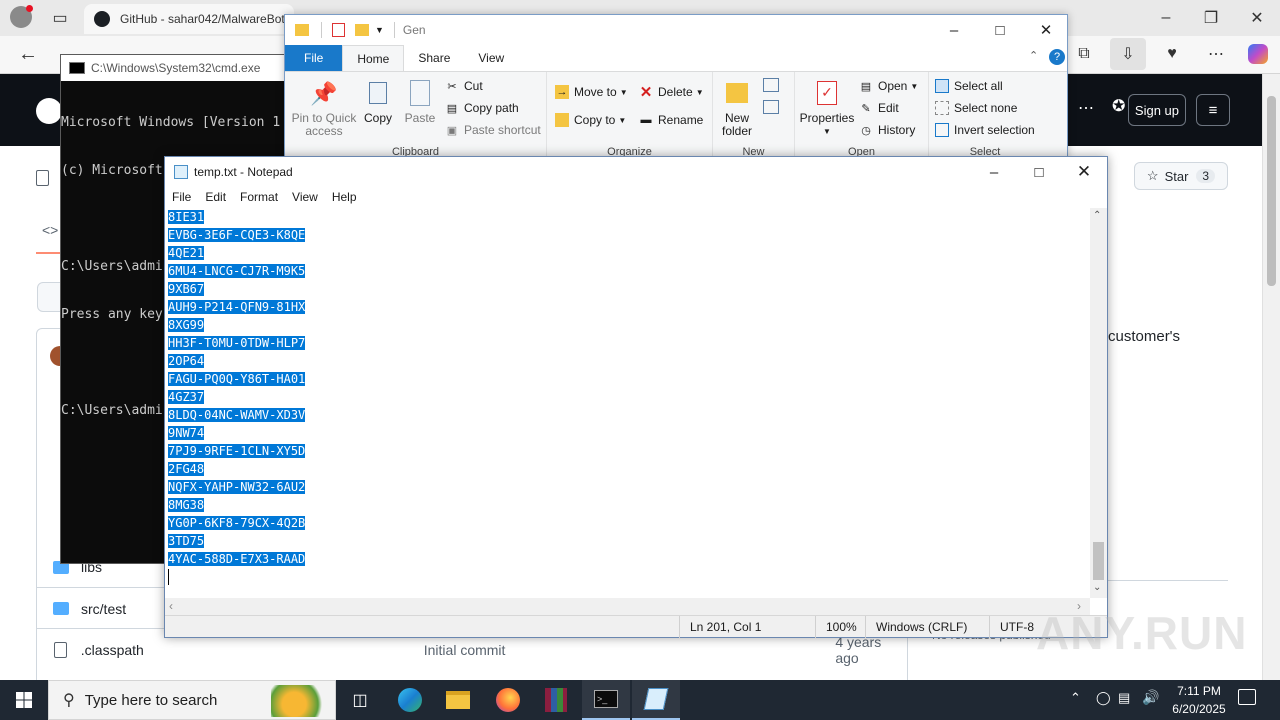 This screenshot has width=1280, height=720. Describe the element at coordinates (1199, 700) in the screenshot. I see `clock: 7:11 PM 6/20/2025` at that location.